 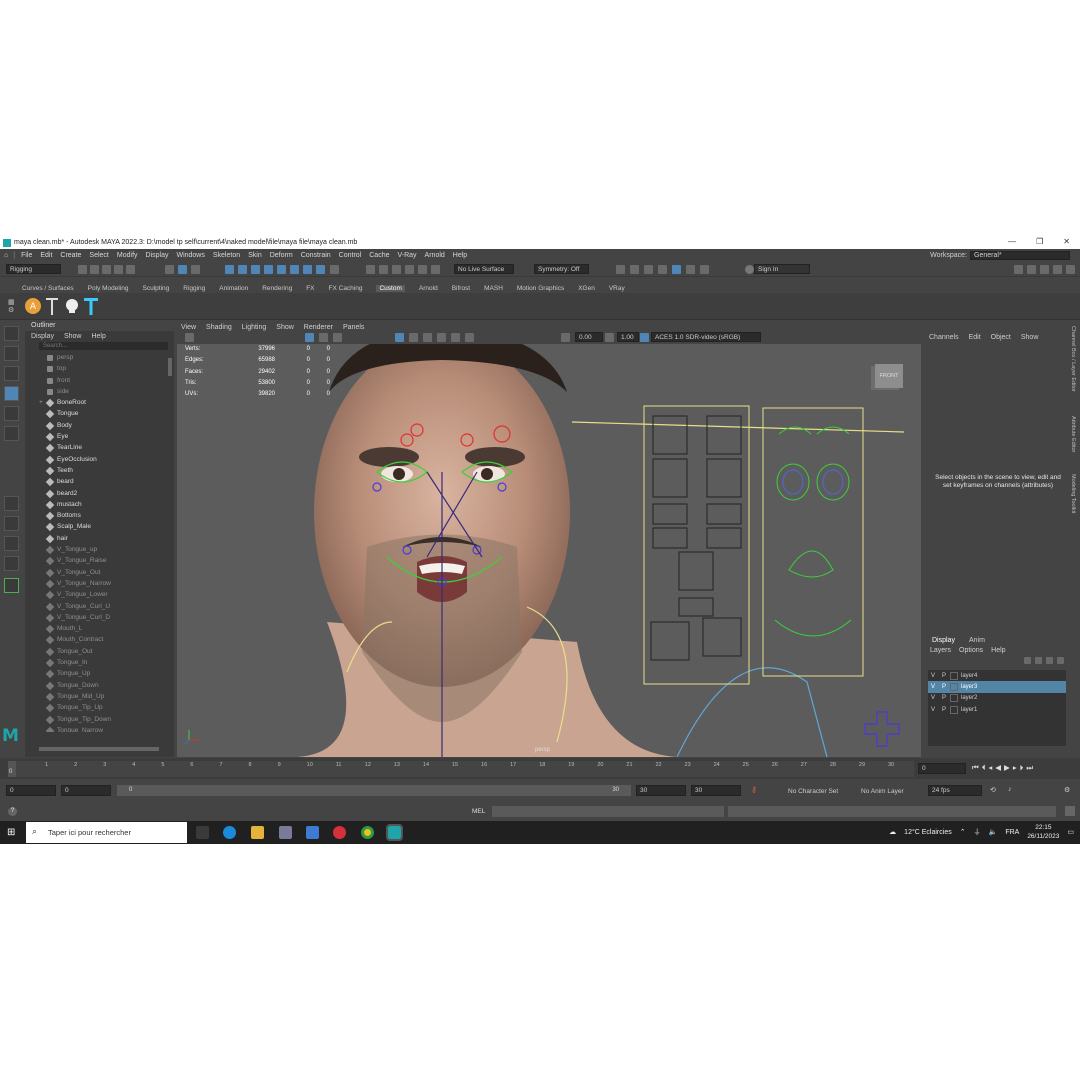 I want to click on current-frame-field: 0, so click(x=942, y=768).